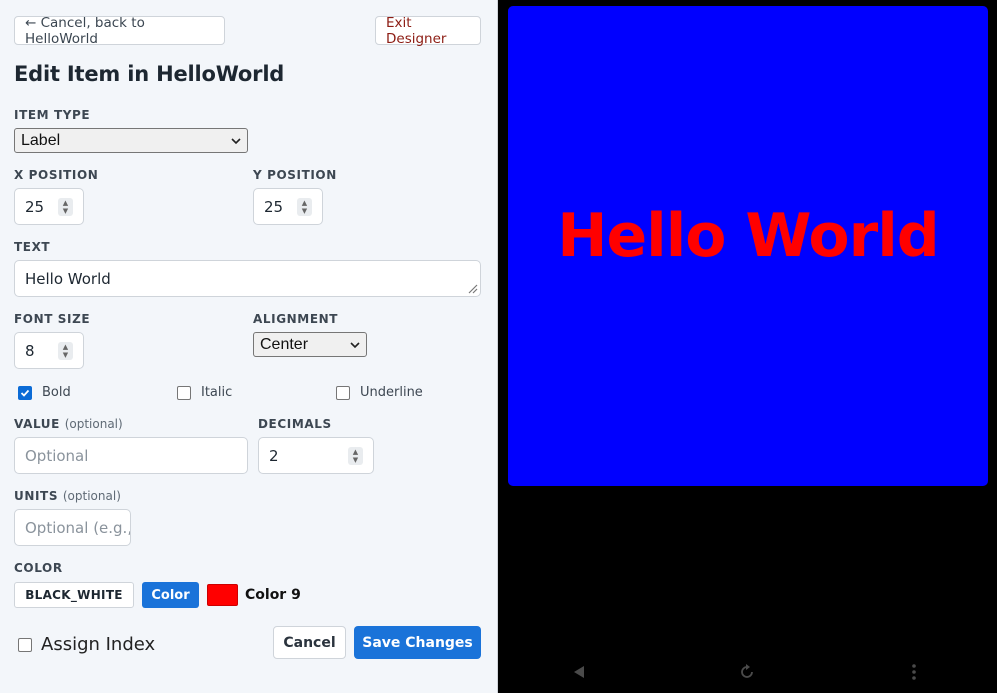  What do you see at coordinates (316, 455) in the screenshot?
I see `decimals-input: 2 ▲ ▼` at bounding box center [316, 455].